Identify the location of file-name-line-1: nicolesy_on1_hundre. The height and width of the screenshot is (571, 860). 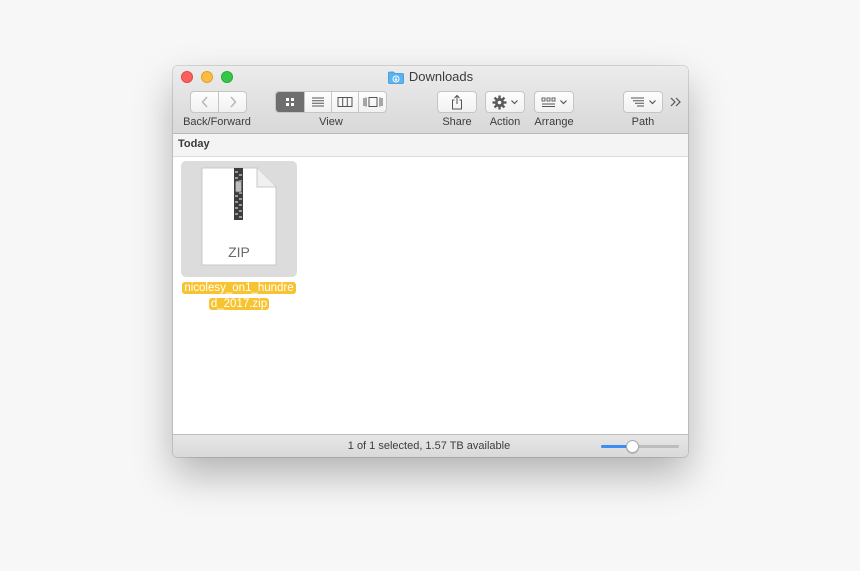
(239, 288).